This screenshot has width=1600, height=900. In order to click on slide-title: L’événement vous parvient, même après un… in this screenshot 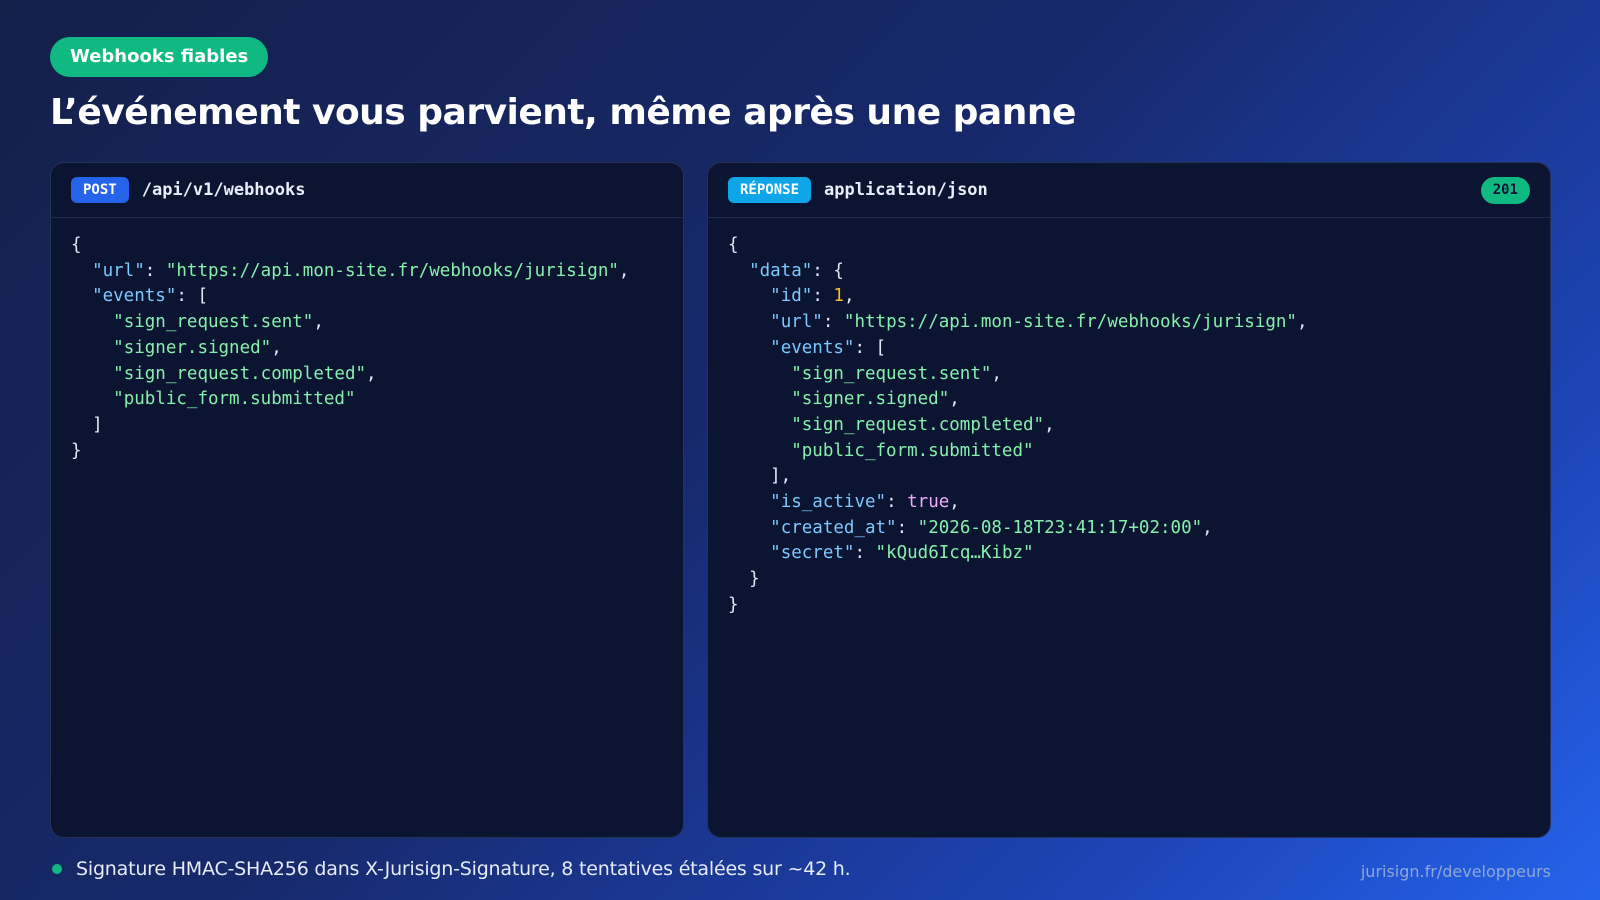, I will do `click(563, 112)`.